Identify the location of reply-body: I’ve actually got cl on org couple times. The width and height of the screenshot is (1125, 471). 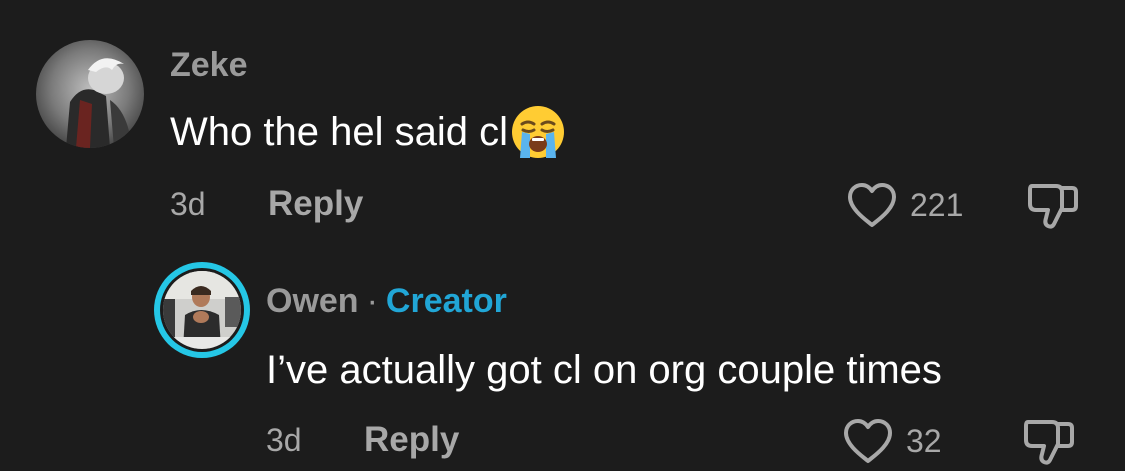
(604, 369).